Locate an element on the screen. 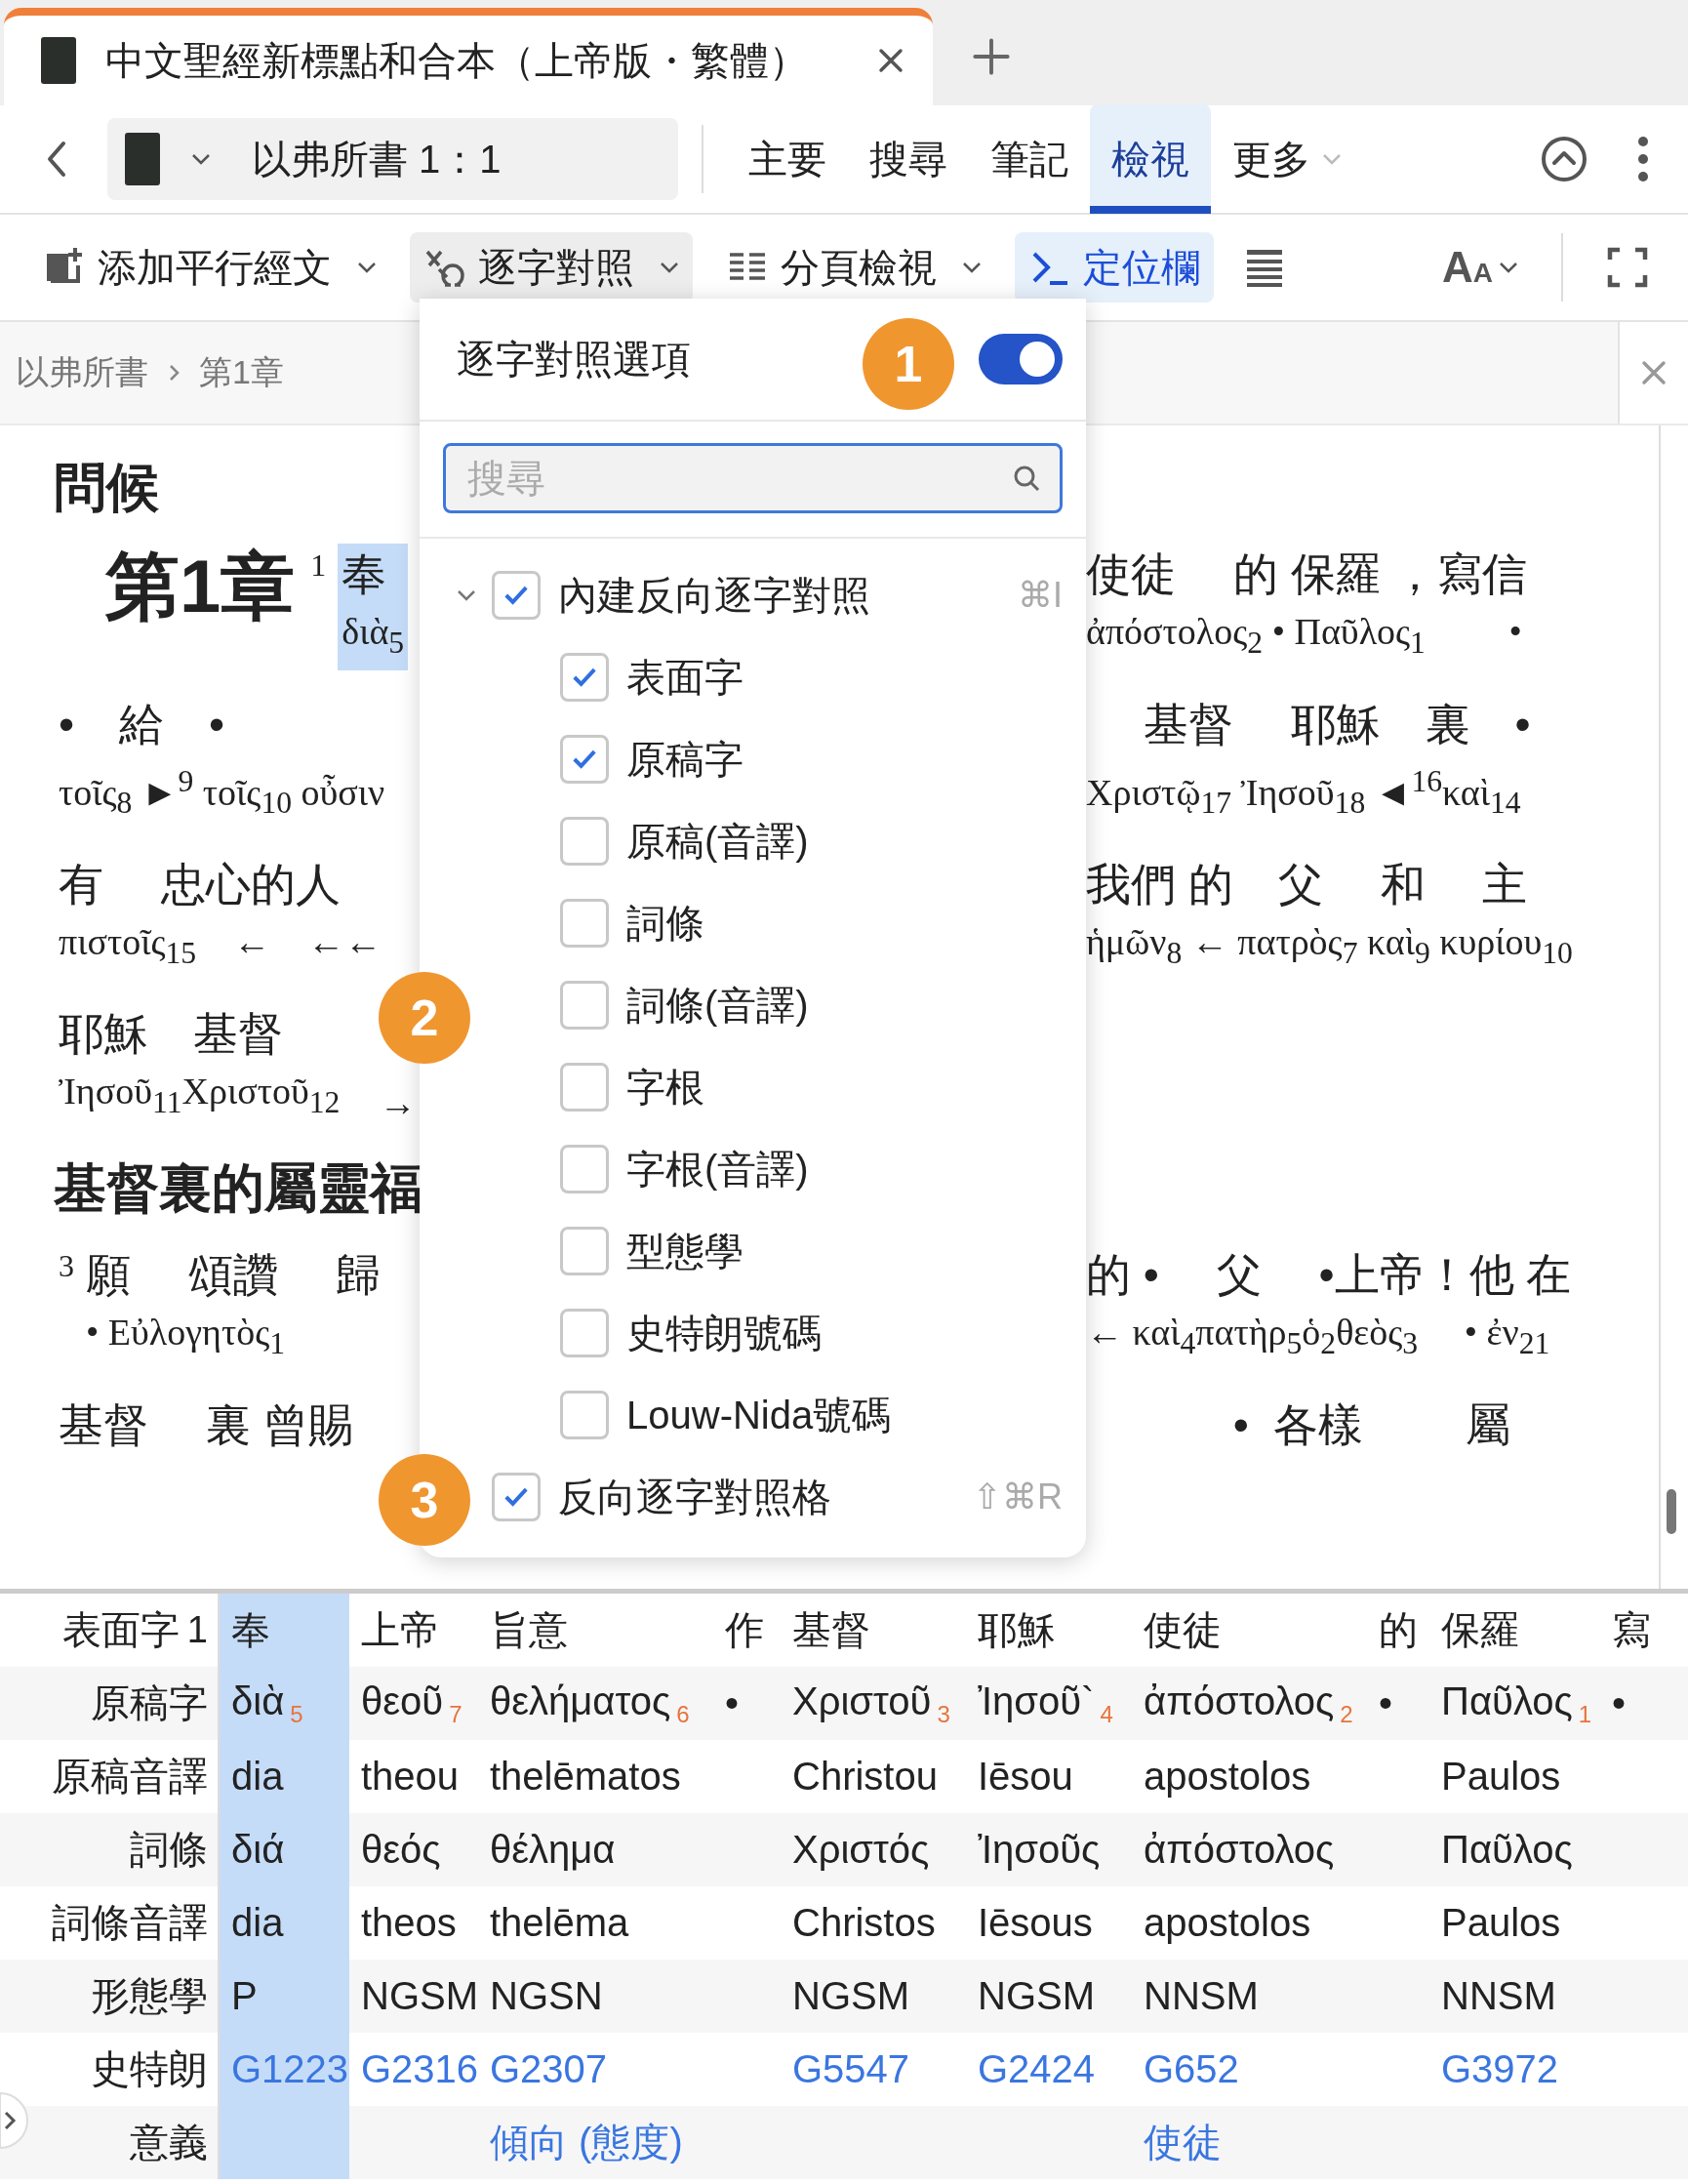 This screenshot has width=1688, height=2184. option-label: 字根 is located at coordinates (856, 1087).